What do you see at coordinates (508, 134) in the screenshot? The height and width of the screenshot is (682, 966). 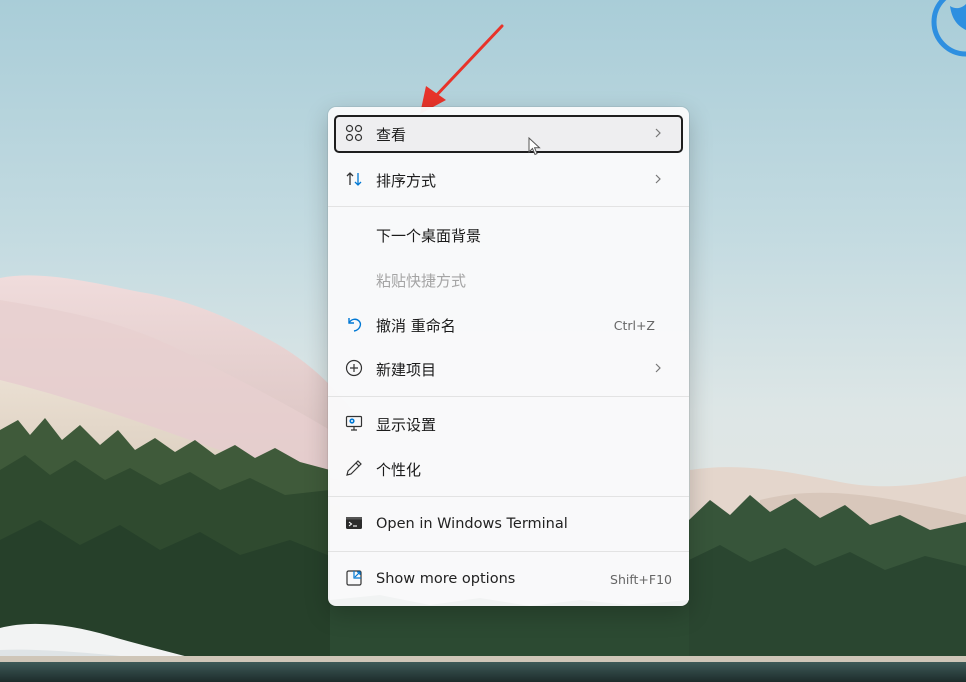 I see `menu-item-view: 查看` at bounding box center [508, 134].